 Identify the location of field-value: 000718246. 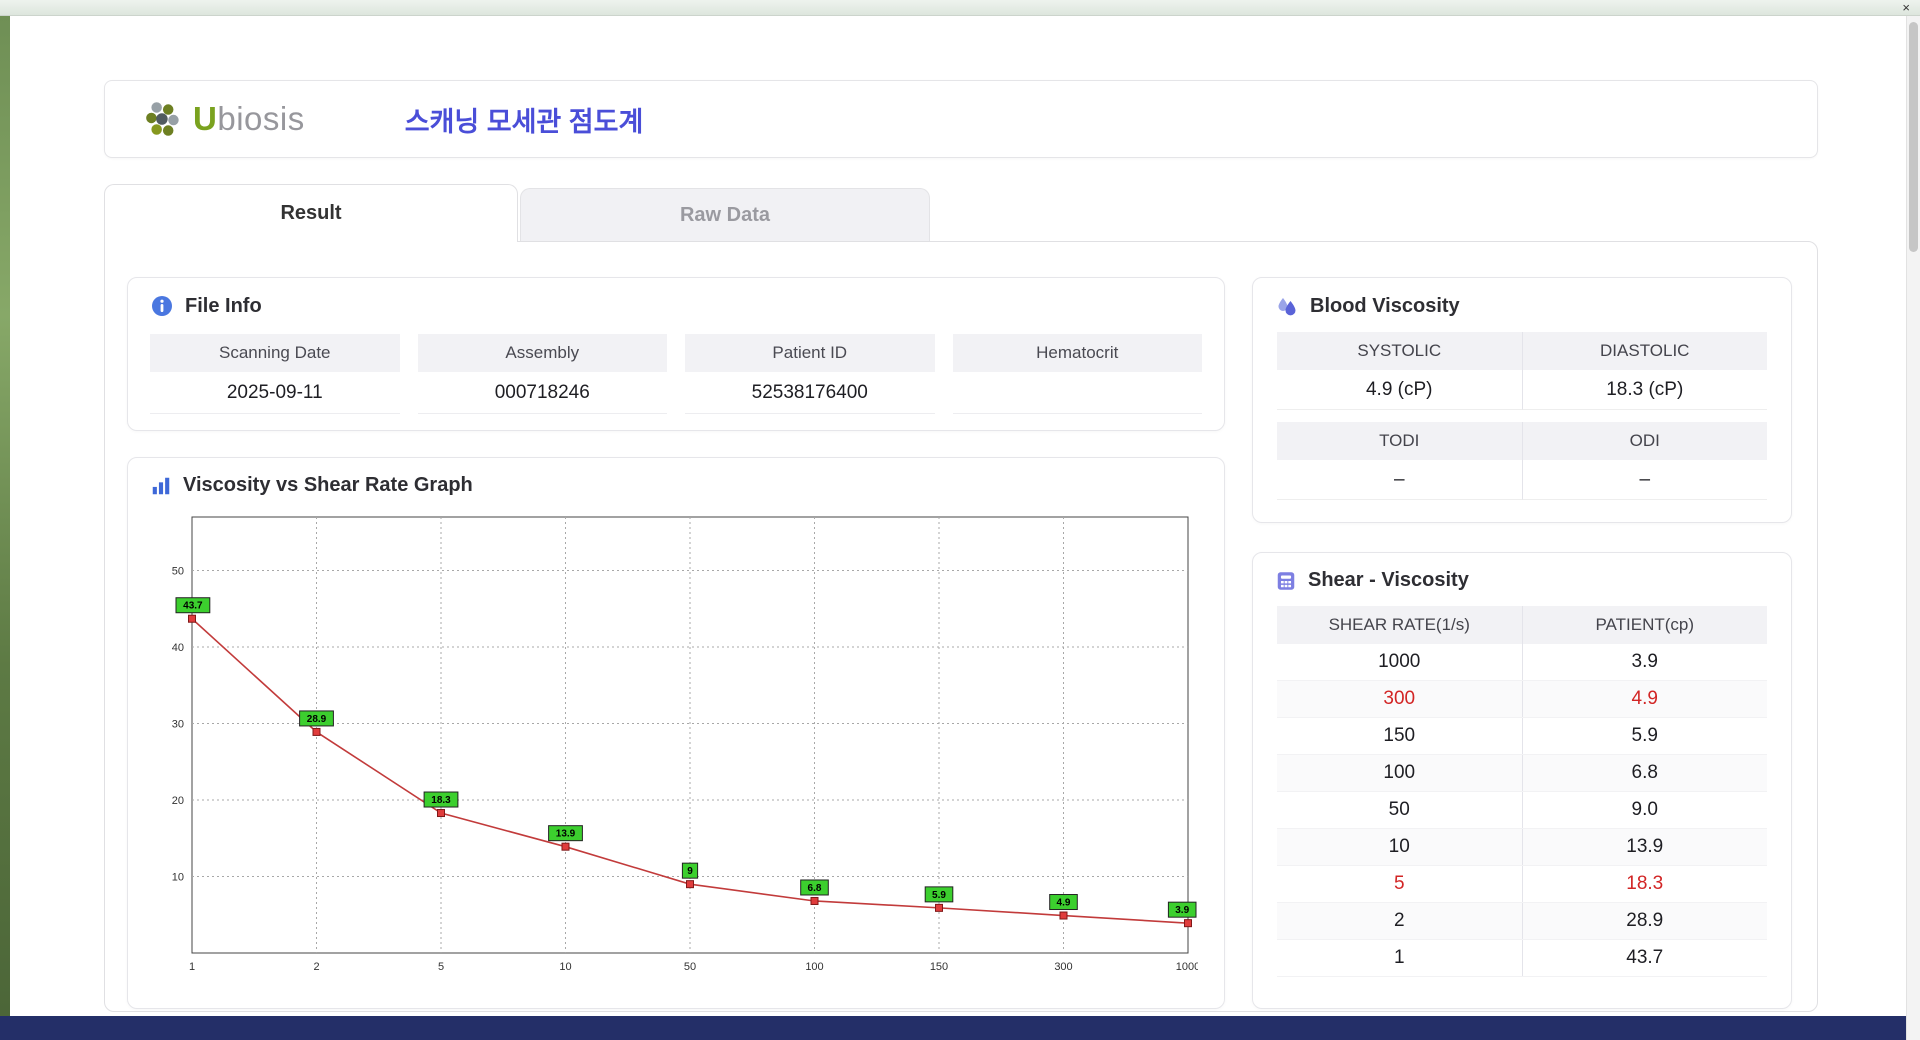
(542, 393).